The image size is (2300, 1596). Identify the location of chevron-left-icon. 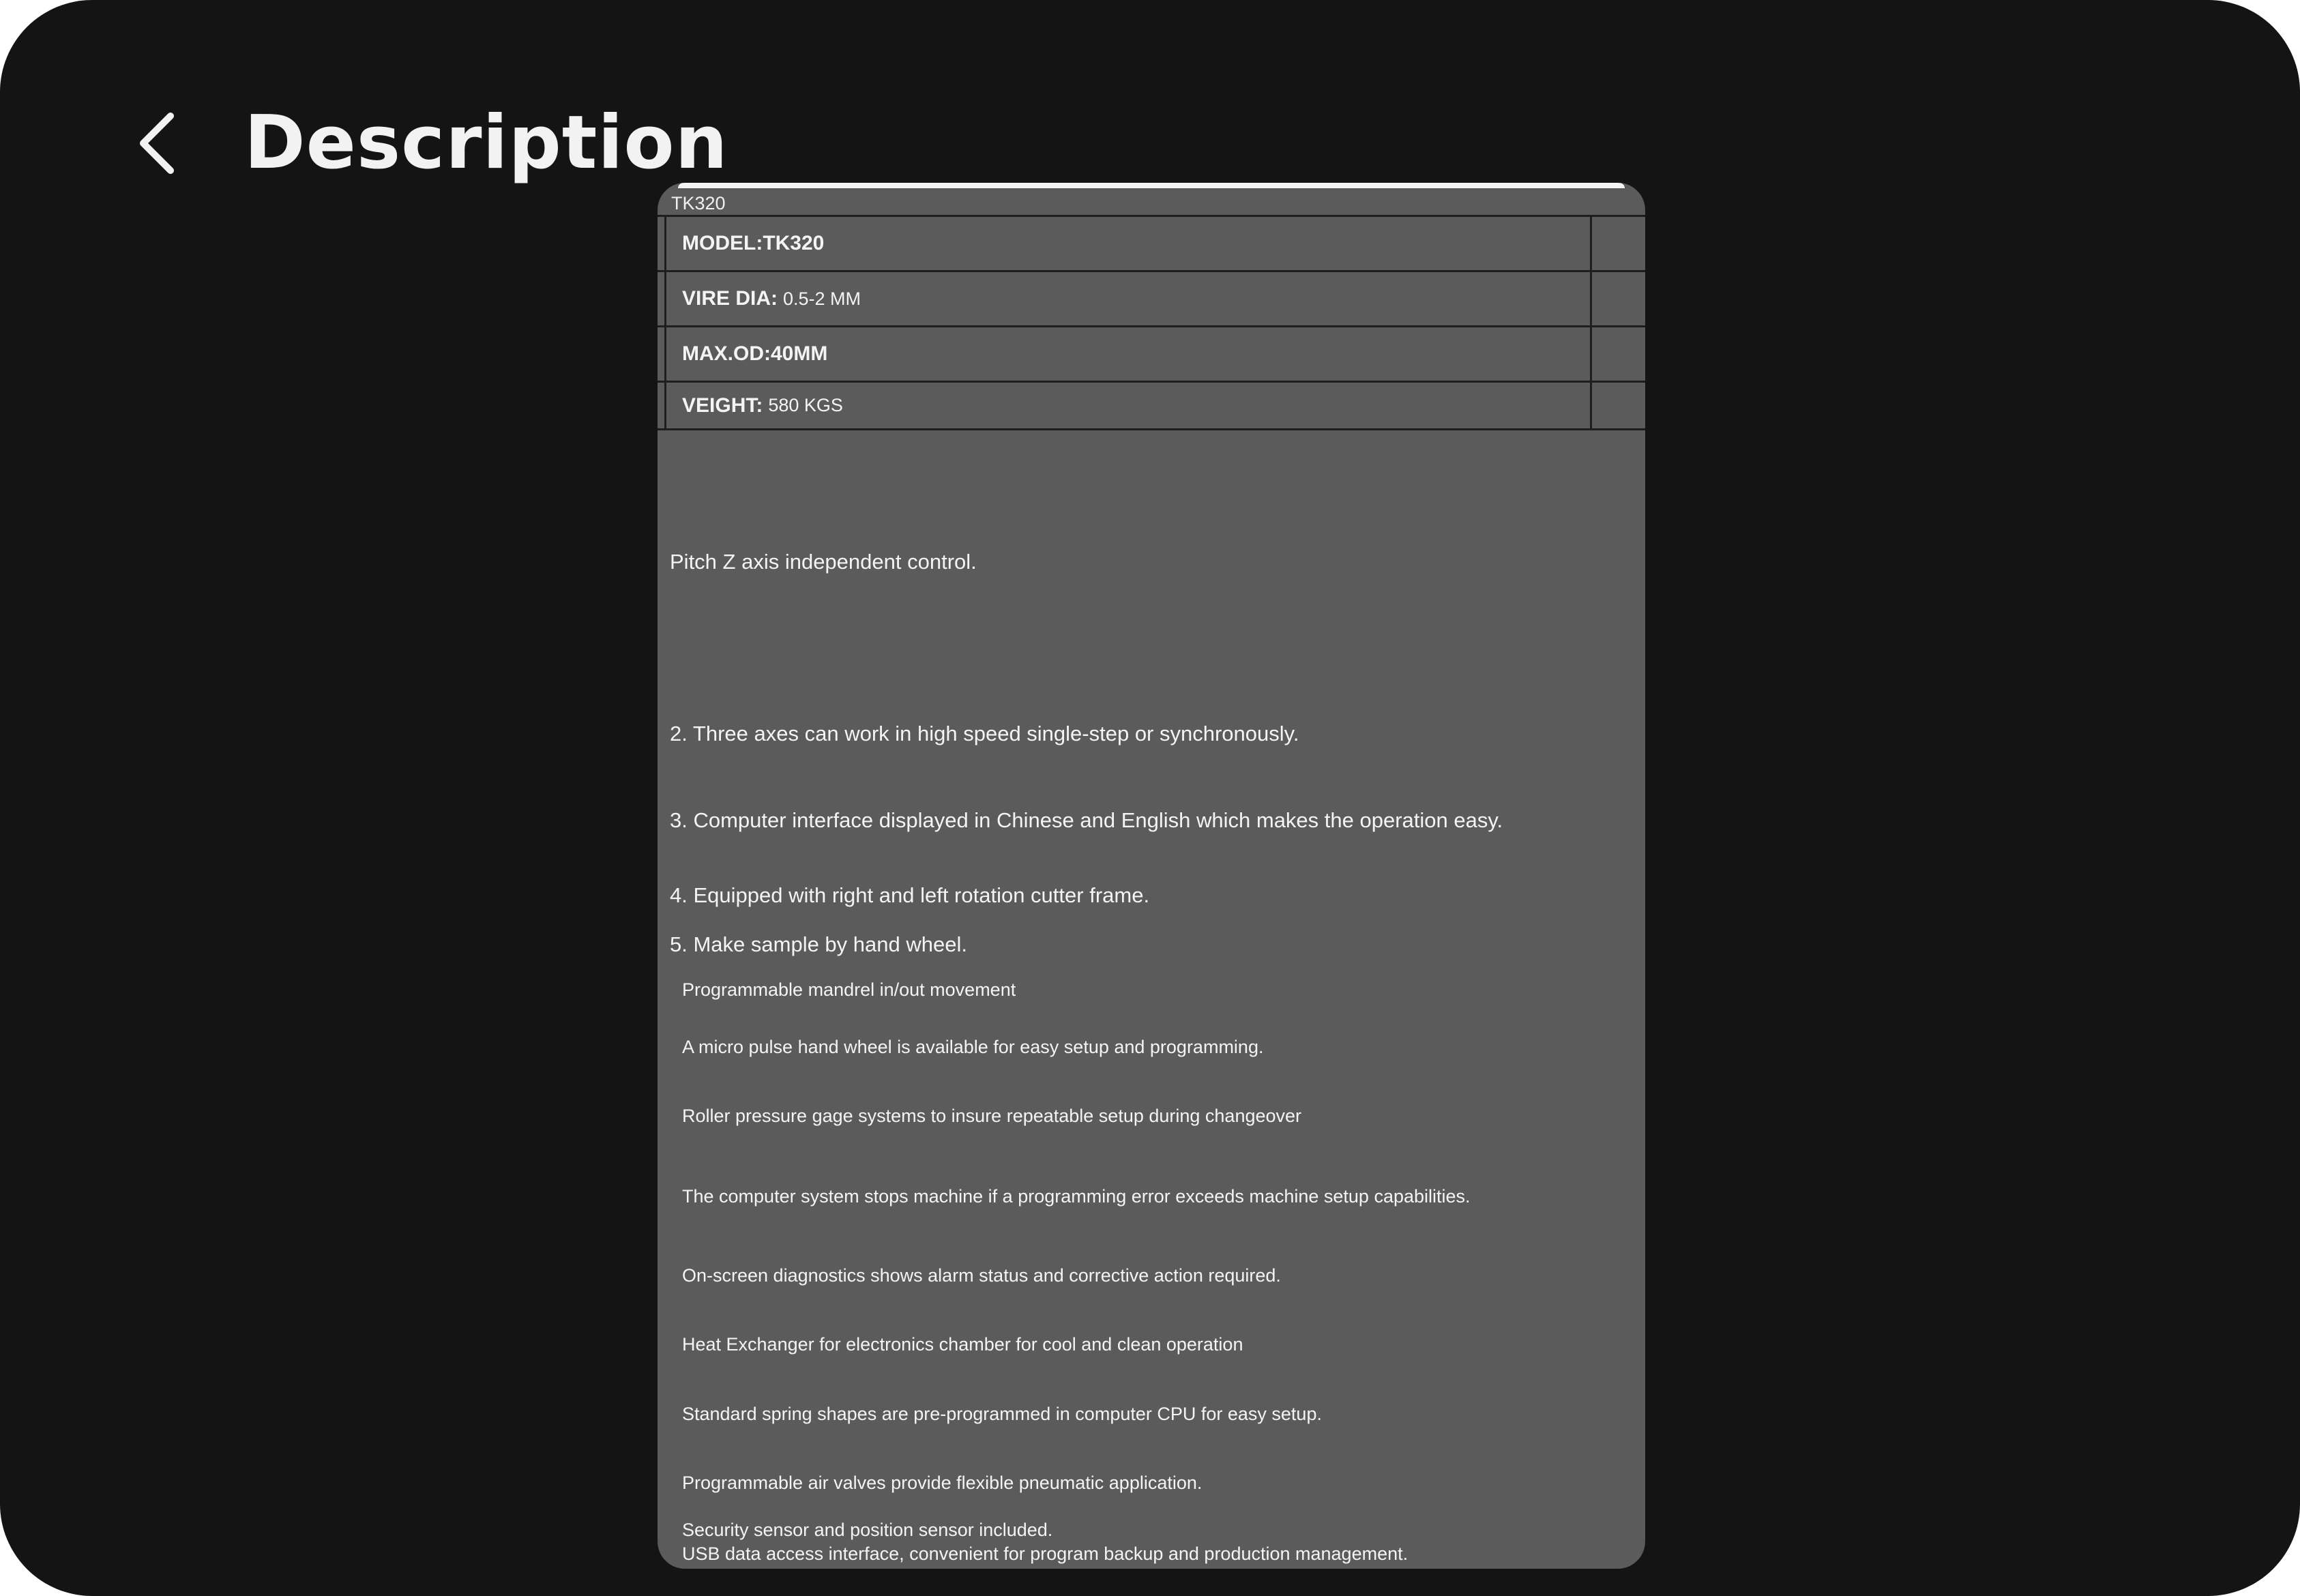
(156, 144).